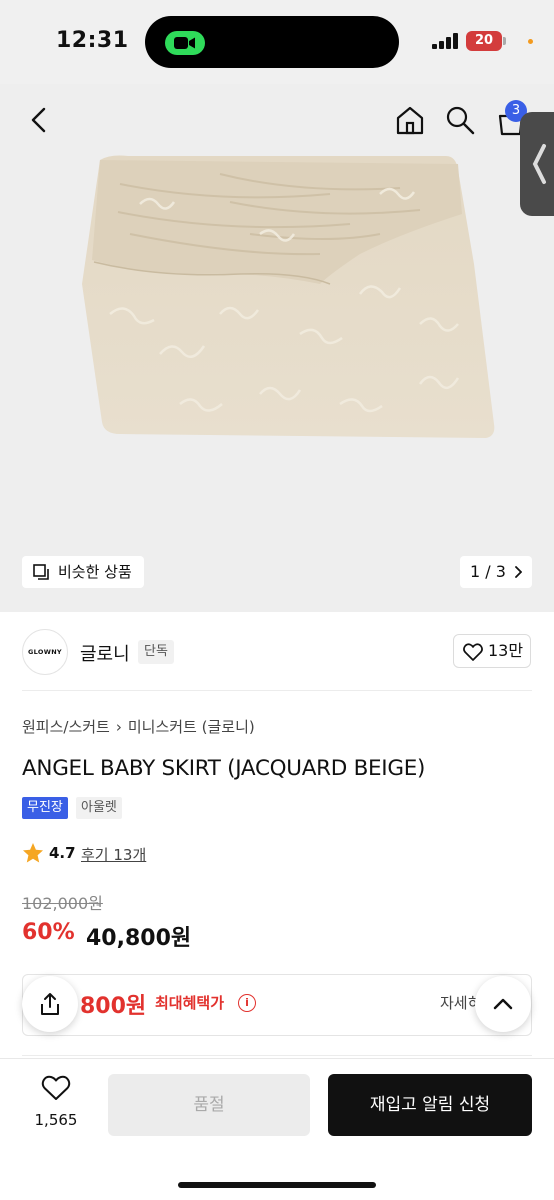 This screenshot has height=1200, width=554. I want to click on search-icon, so click(460, 120).